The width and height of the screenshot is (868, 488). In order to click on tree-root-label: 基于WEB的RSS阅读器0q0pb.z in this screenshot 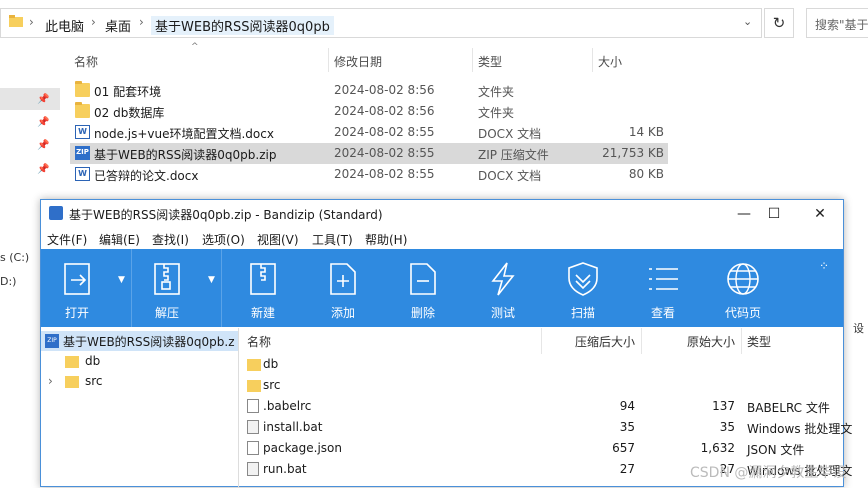, I will do `click(149, 342)`.